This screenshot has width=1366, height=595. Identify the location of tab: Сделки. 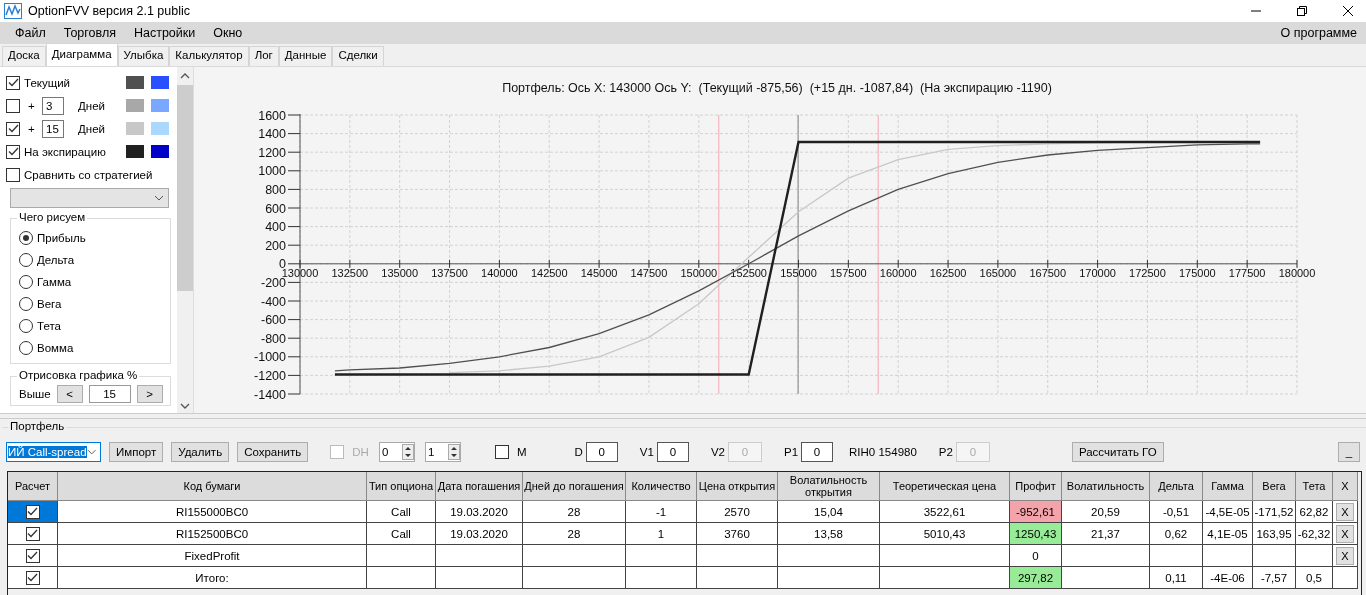
(358, 56).